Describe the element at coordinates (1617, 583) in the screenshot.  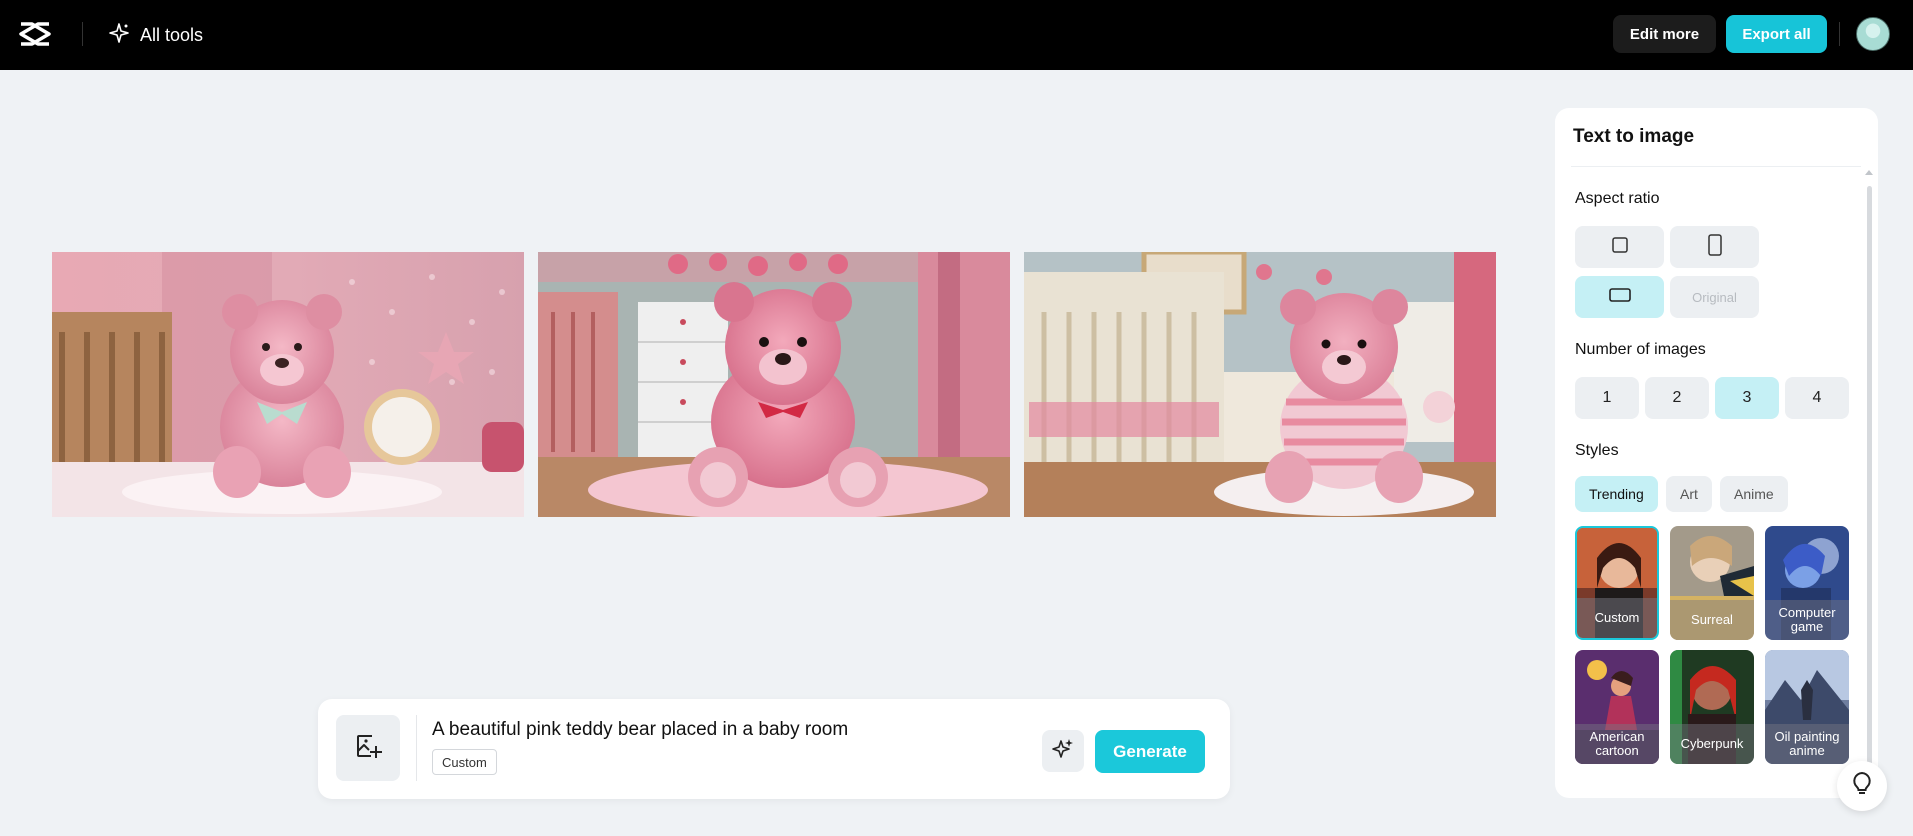
I see `style-card-custom: Custom` at that location.